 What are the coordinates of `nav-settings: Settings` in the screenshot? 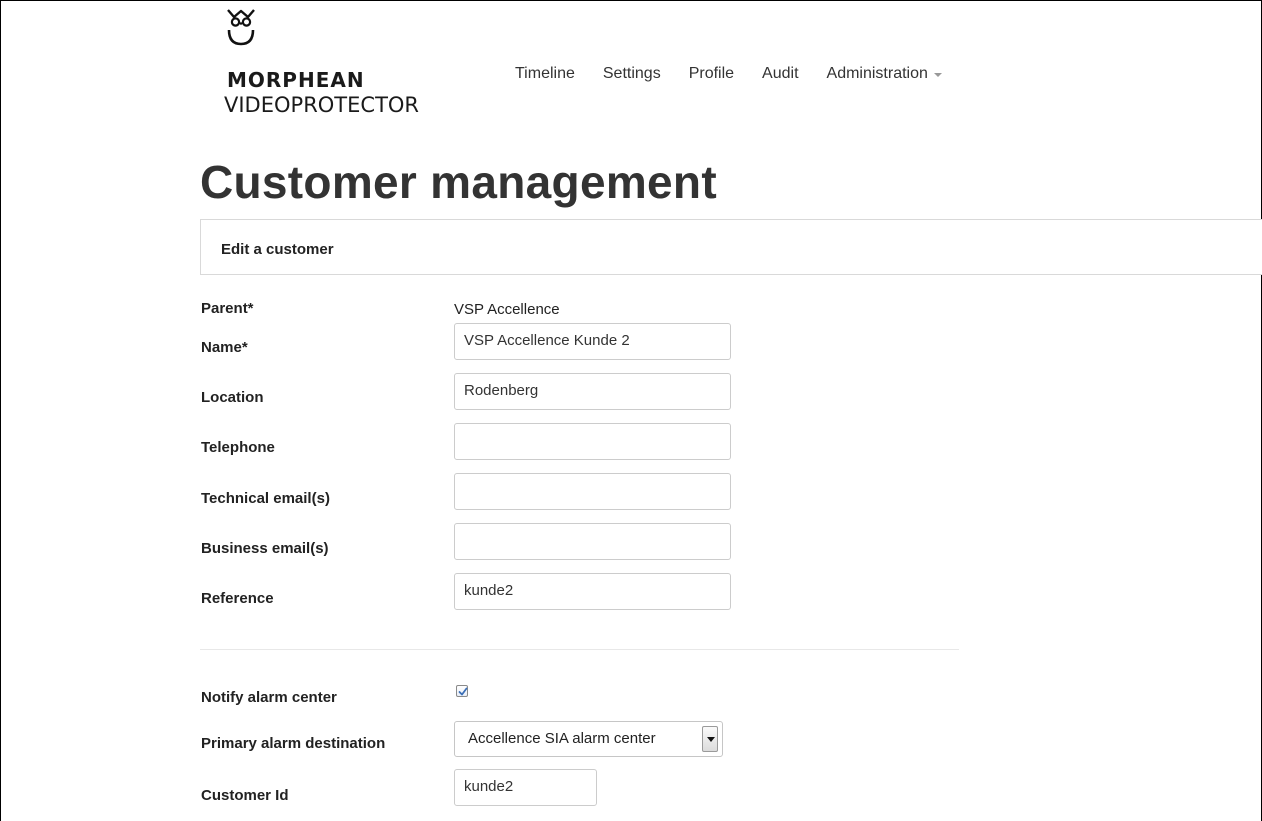 It's located at (632, 74).